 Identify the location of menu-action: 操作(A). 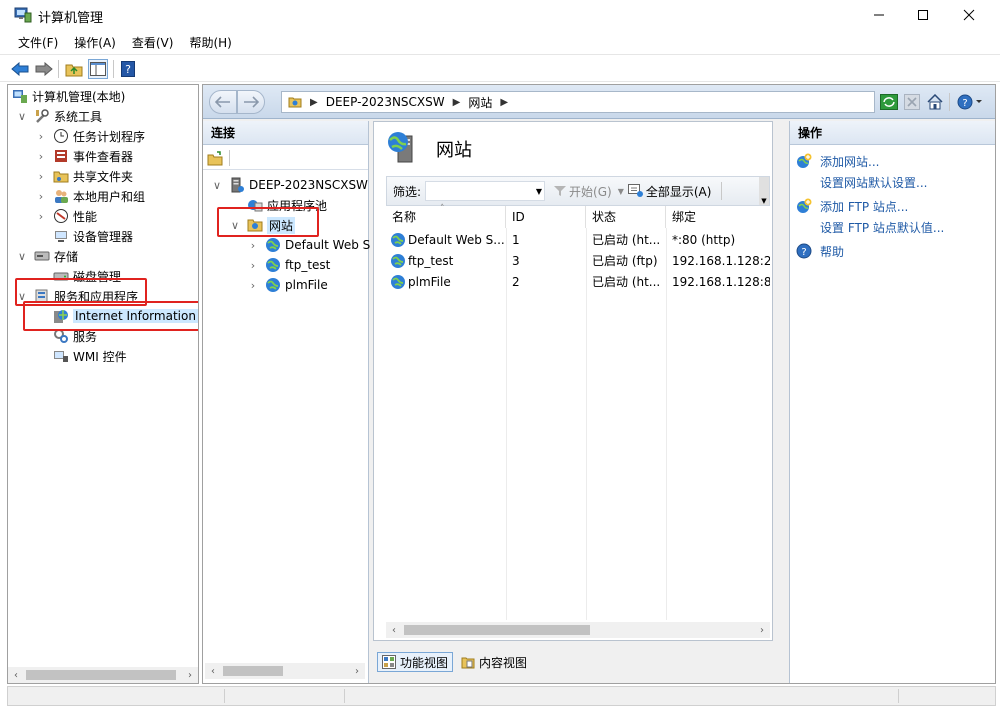
(95, 43).